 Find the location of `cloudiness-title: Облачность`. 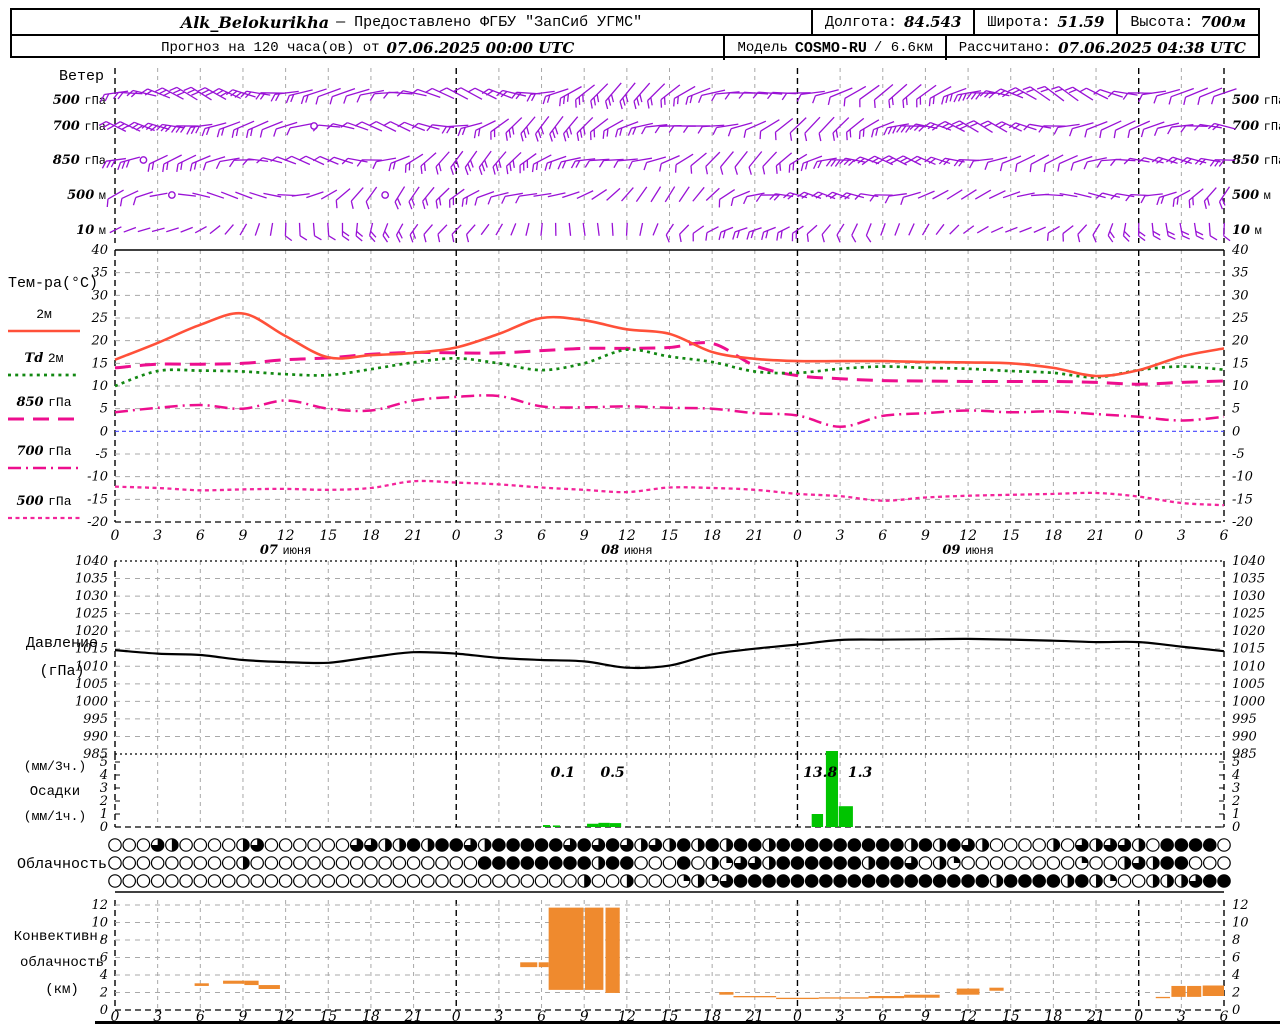

cloudiness-title: Облачность is located at coordinates (62, 864).